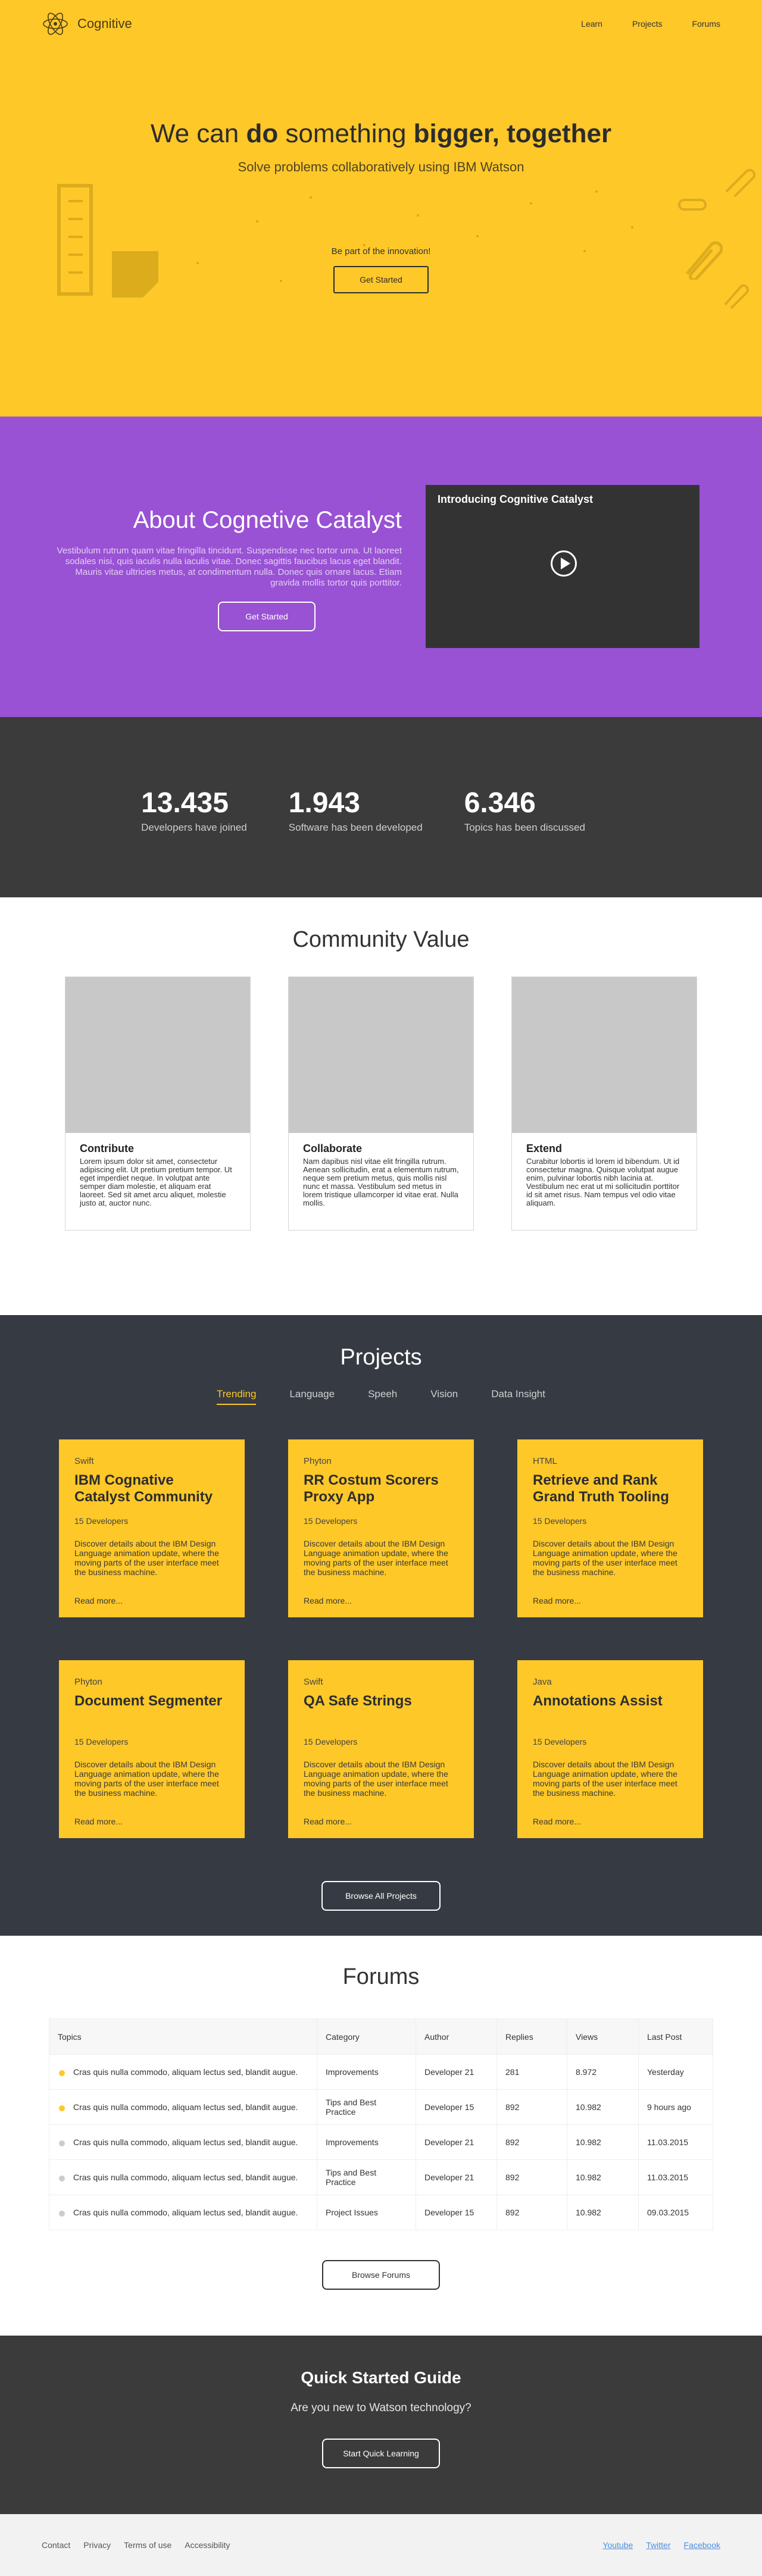 The width and height of the screenshot is (762, 2576). Describe the element at coordinates (601, 1488) in the screenshot. I see `project-title: Retrieve and Rank Grand Truth Tooling` at that location.